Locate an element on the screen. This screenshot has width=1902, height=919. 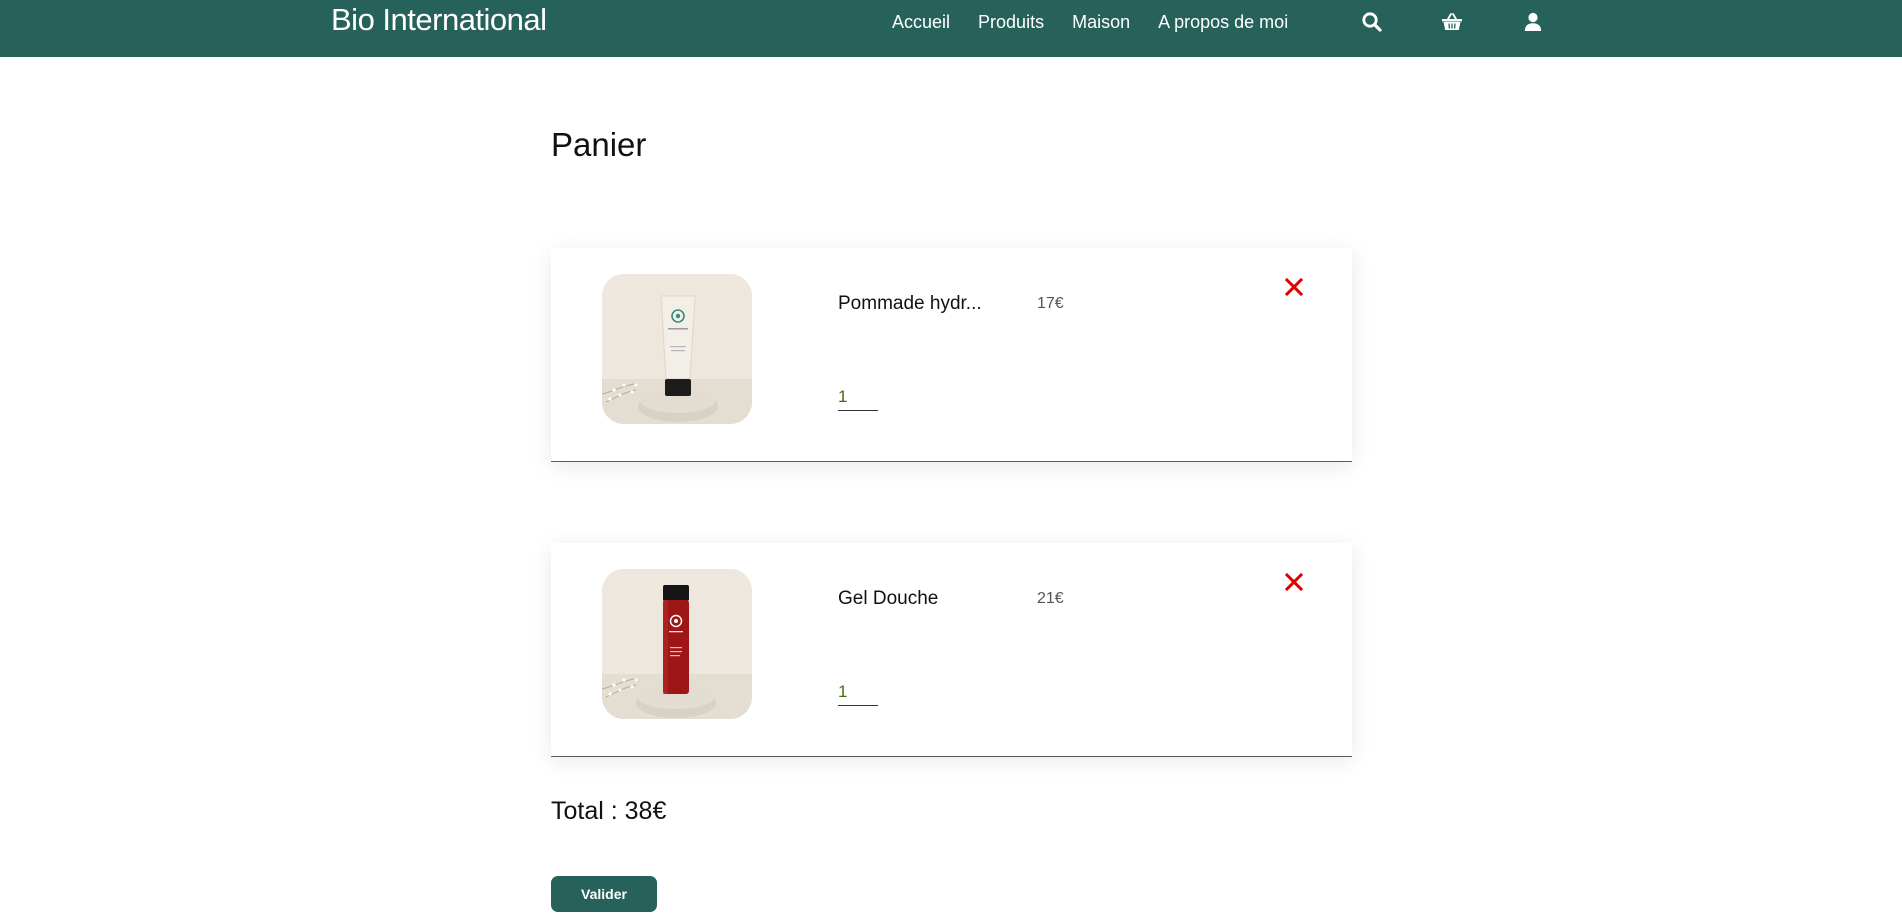
validate-order-button: Valider is located at coordinates (604, 894).